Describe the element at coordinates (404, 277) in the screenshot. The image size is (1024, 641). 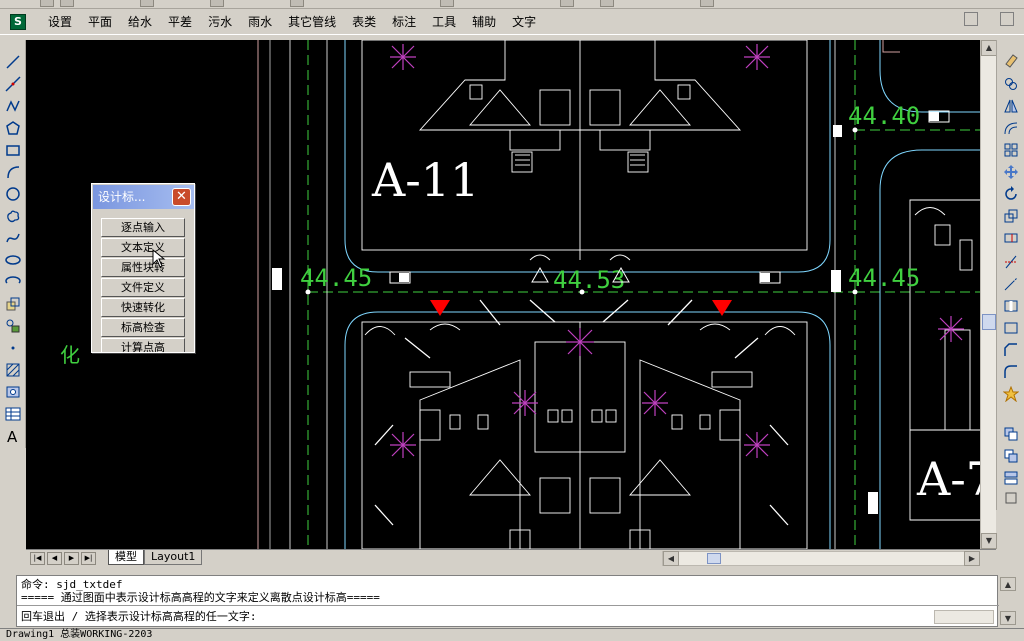
I see `grid-marker` at that location.